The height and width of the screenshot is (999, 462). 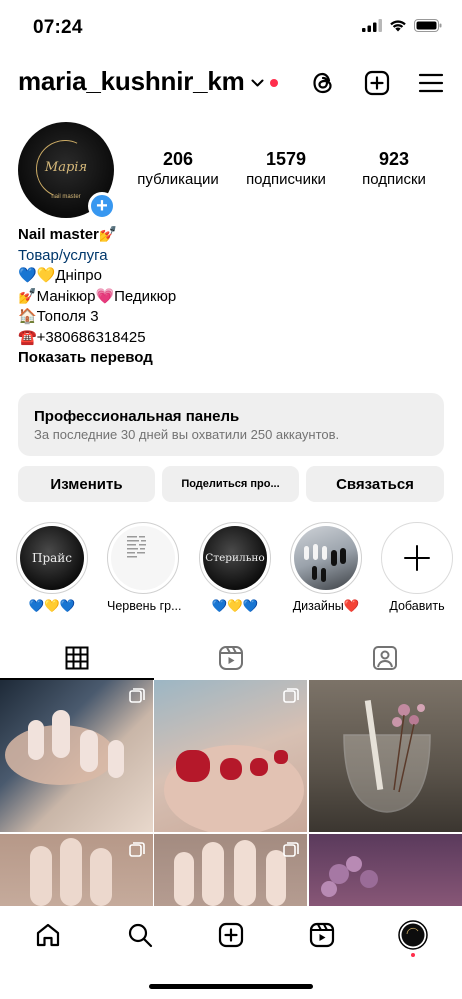 What do you see at coordinates (137, 416) in the screenshot?
I see `pro-panel-title: Профессиональная панель` at bounding box center [137, 416].